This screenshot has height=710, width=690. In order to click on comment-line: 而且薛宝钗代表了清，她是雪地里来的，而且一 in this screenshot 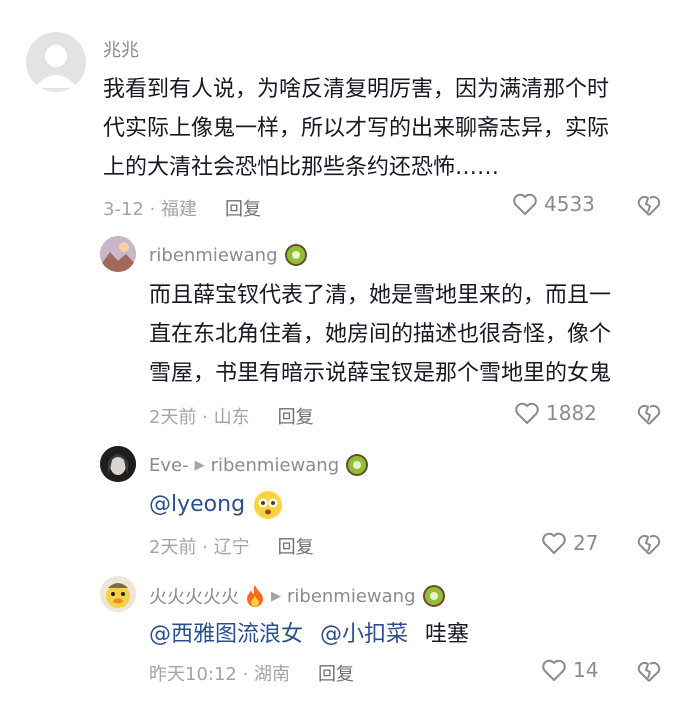, I will do `click(380, 295)`.